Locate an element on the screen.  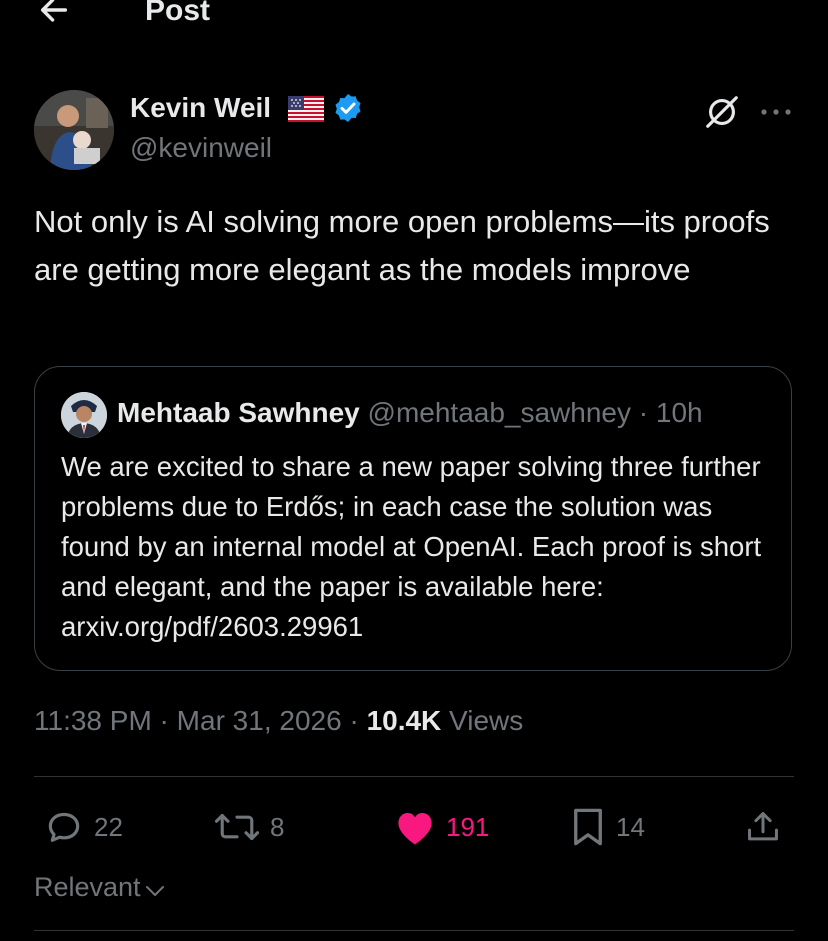
post-meta: 11:38 PM · Mar 31, 2026 · 10.4K Views is located at coordinates (279, 720).